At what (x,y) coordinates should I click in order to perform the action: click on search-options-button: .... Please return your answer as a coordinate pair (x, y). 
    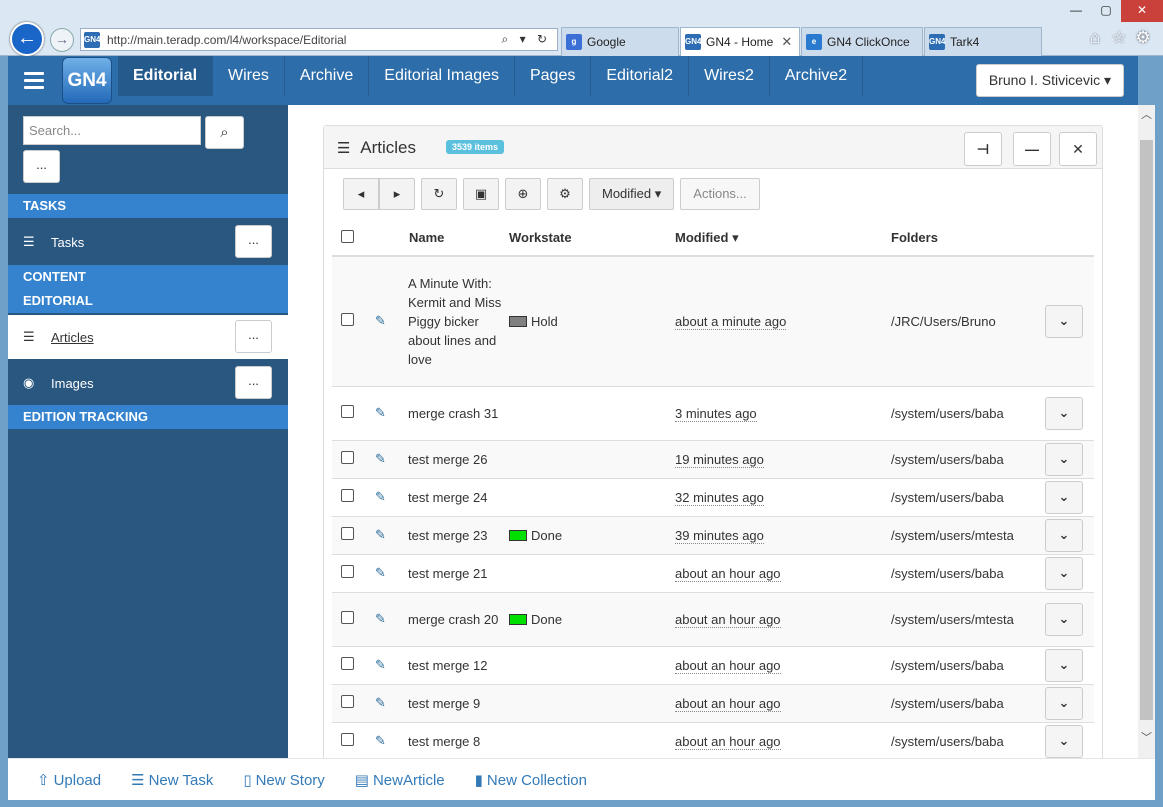
    Looking at the image, I should click on (41, 166).